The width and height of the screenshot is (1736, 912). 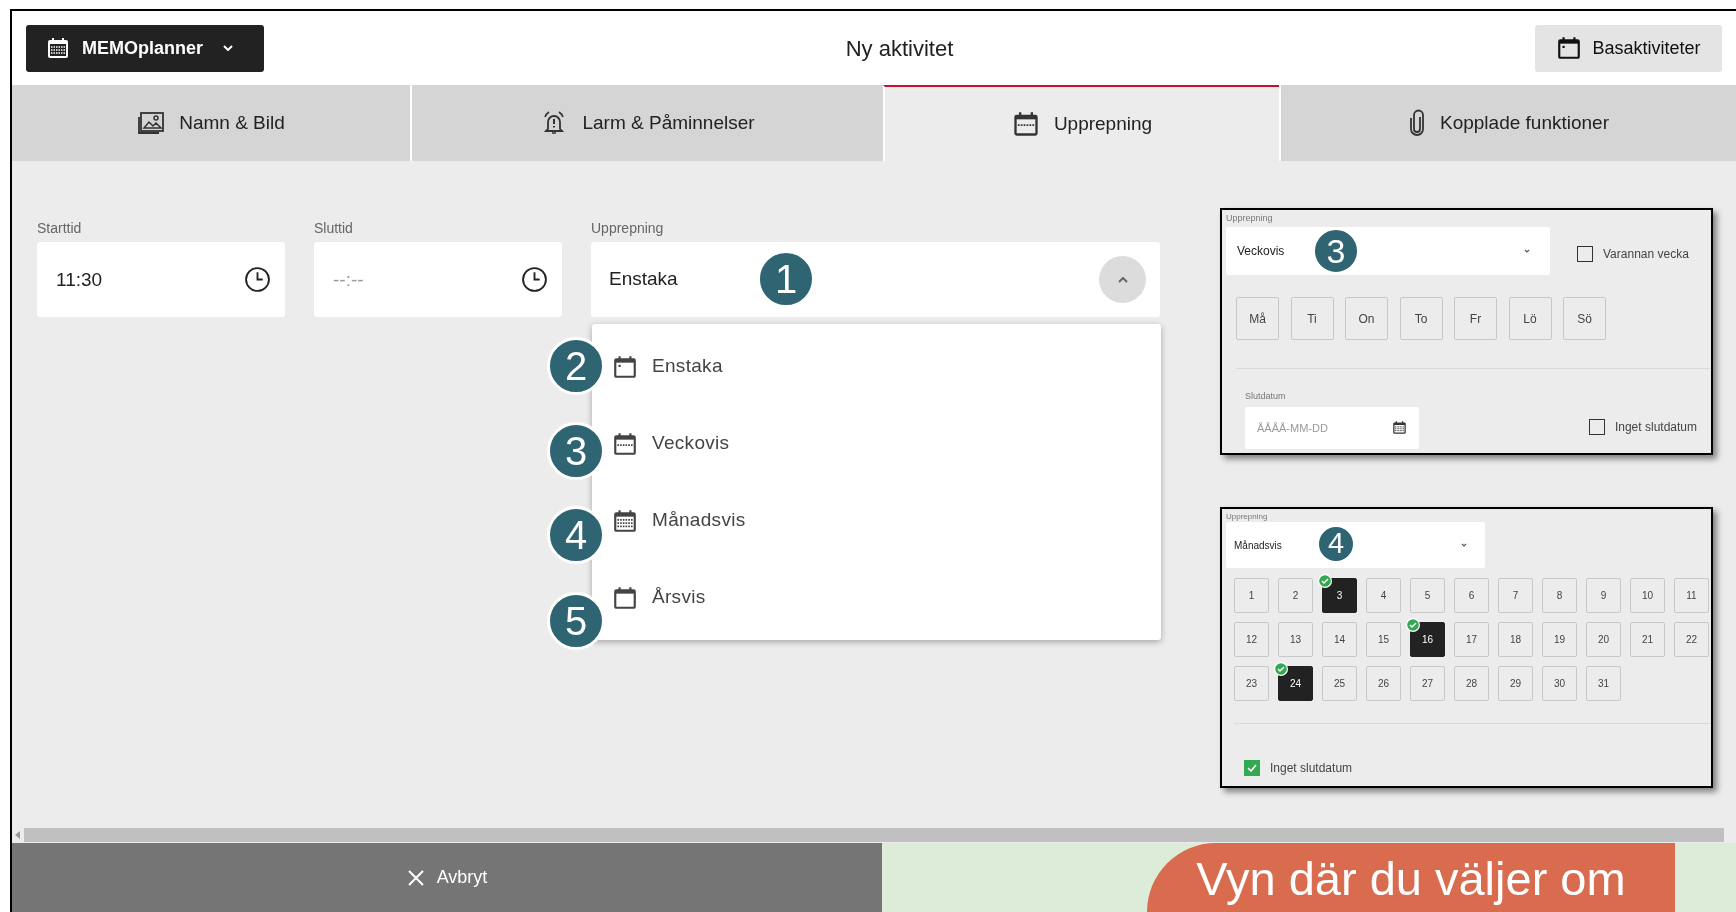 I want to click on close-icon, so click(x=415, y=877).